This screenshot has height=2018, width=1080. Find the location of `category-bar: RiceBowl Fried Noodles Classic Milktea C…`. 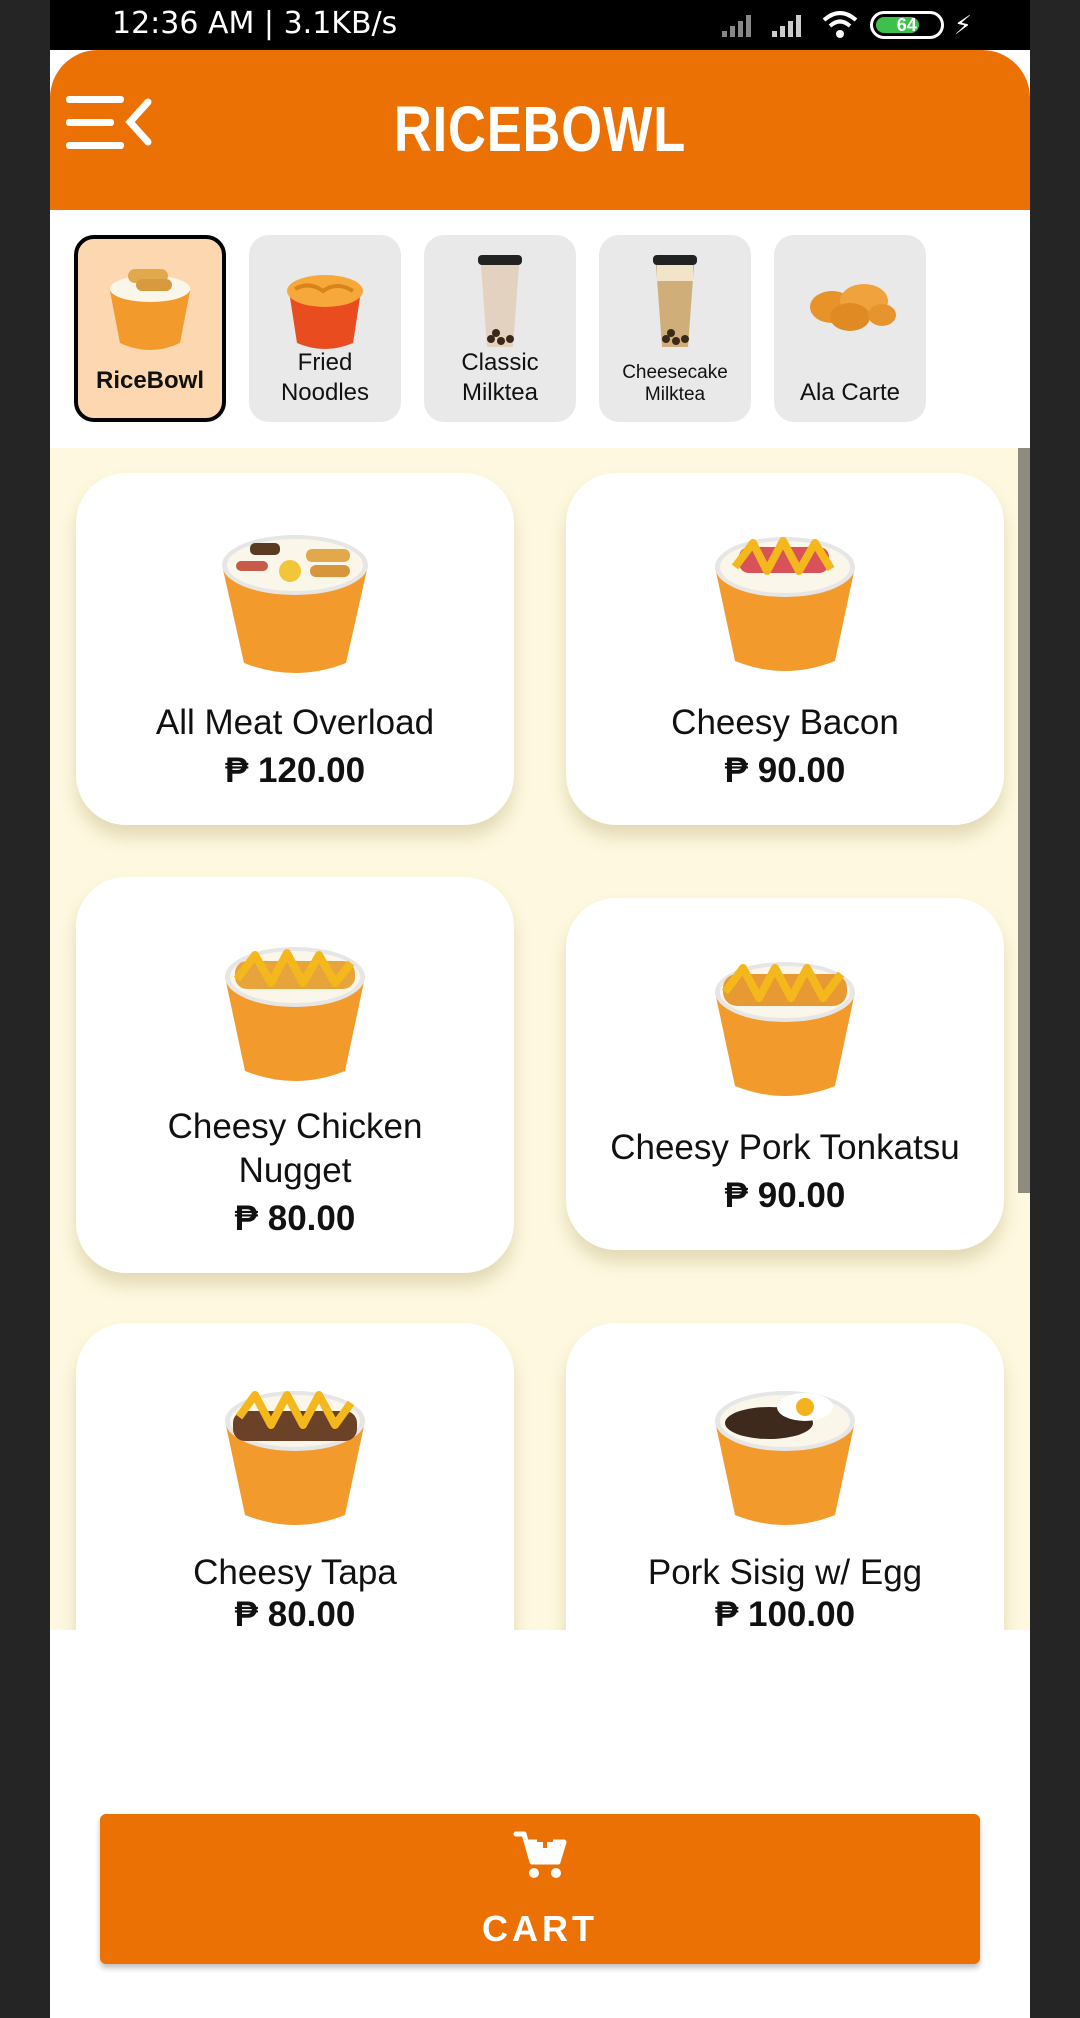

category-bar: RiceBowl Fried Noodles Classic Milktea C… is located at coordinates (540, 329).